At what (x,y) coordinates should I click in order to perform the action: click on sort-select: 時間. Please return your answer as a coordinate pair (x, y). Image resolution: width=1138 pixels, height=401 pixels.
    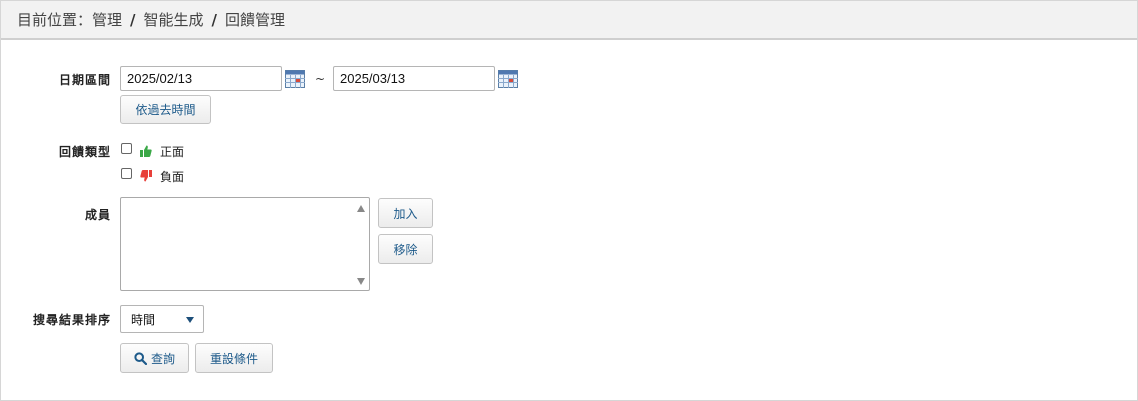
    Looking at the image, I should click on (162, 319).